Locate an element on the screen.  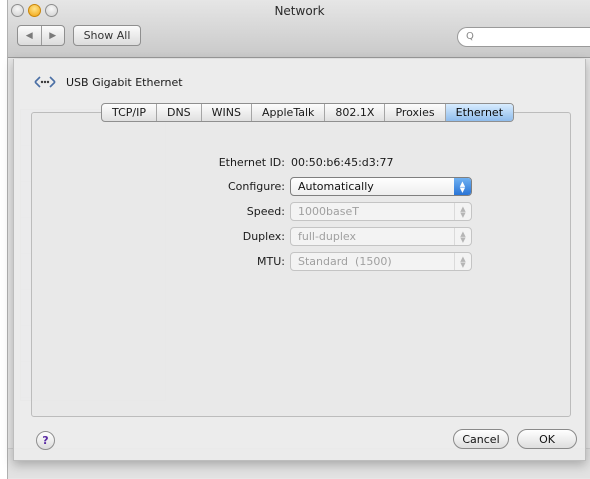
show-all-button: Show All is located at coordinates (107, 35).